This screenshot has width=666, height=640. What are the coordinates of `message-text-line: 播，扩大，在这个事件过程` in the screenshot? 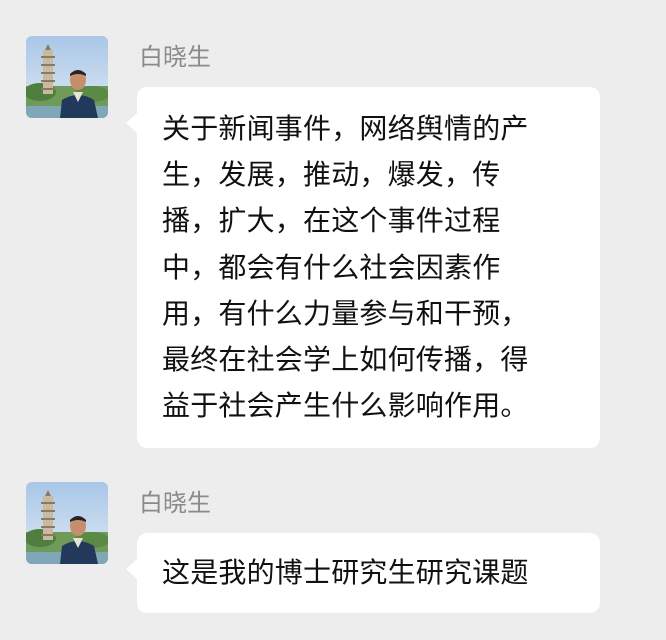 It's located at (331, 221).